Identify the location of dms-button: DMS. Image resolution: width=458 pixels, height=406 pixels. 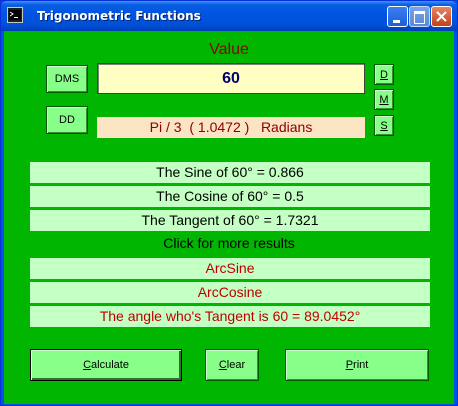
(67, 79).